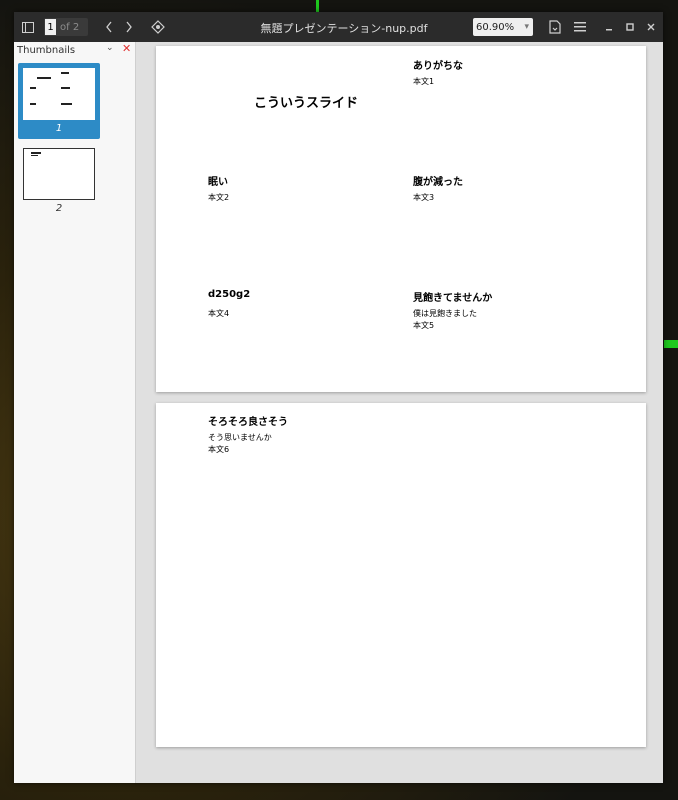  I want to click on slide-body: 本文5, so click(424, 325).